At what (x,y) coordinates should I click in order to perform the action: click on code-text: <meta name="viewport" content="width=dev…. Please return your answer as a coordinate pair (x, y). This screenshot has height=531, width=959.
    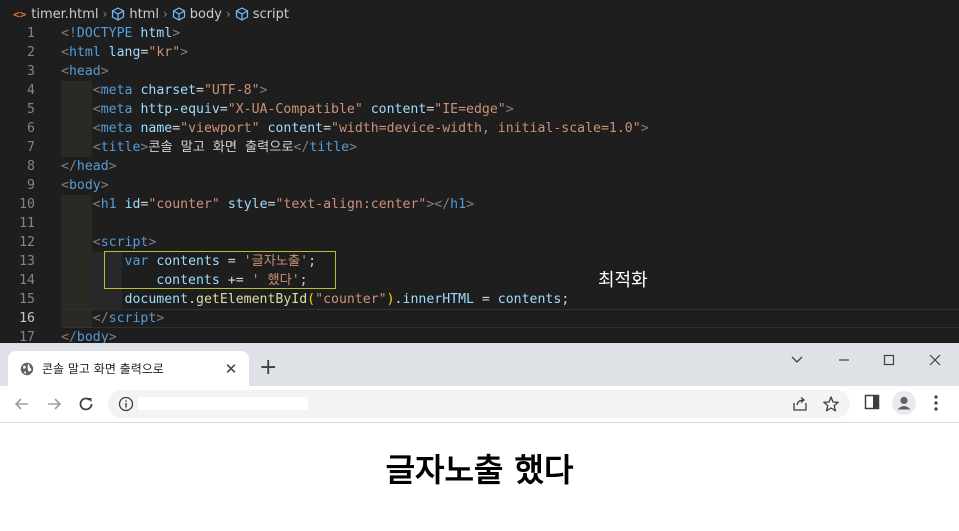
    Looking at the image, I should click on (355, 128).